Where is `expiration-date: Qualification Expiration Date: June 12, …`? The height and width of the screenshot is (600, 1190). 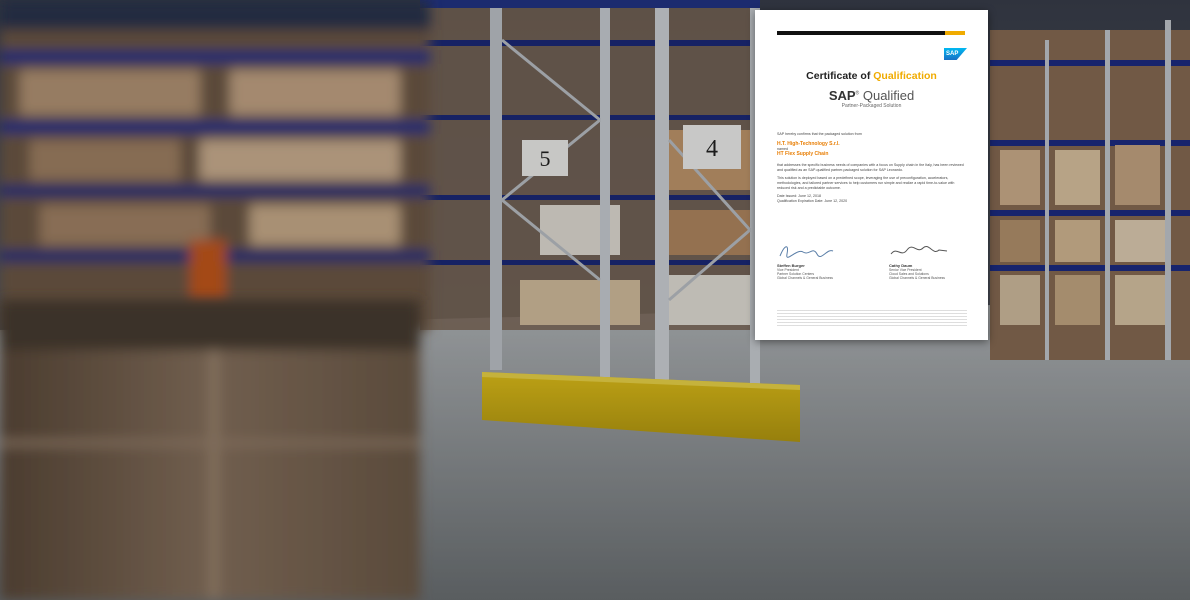
expiration-date: Qualification Expiration Date: June 12, … is located at coordinates (812, 200).